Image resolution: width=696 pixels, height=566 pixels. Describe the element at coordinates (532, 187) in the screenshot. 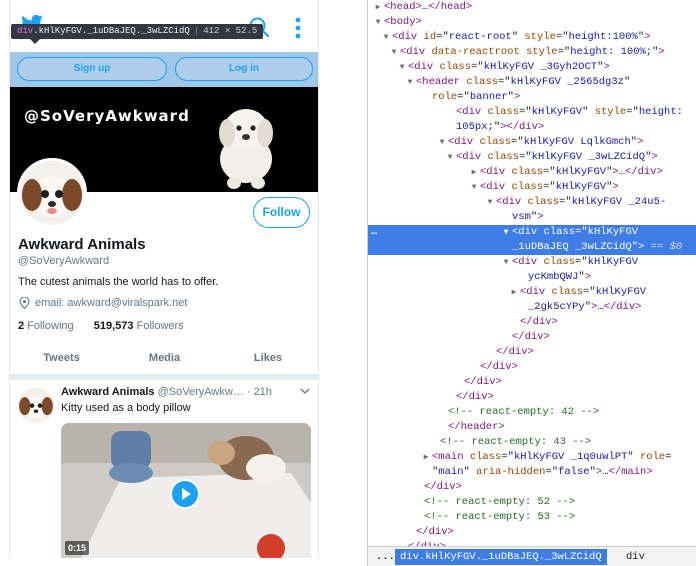

I see `dom-node-line: ▼ <div class="kHlKyFGV">` at that location.